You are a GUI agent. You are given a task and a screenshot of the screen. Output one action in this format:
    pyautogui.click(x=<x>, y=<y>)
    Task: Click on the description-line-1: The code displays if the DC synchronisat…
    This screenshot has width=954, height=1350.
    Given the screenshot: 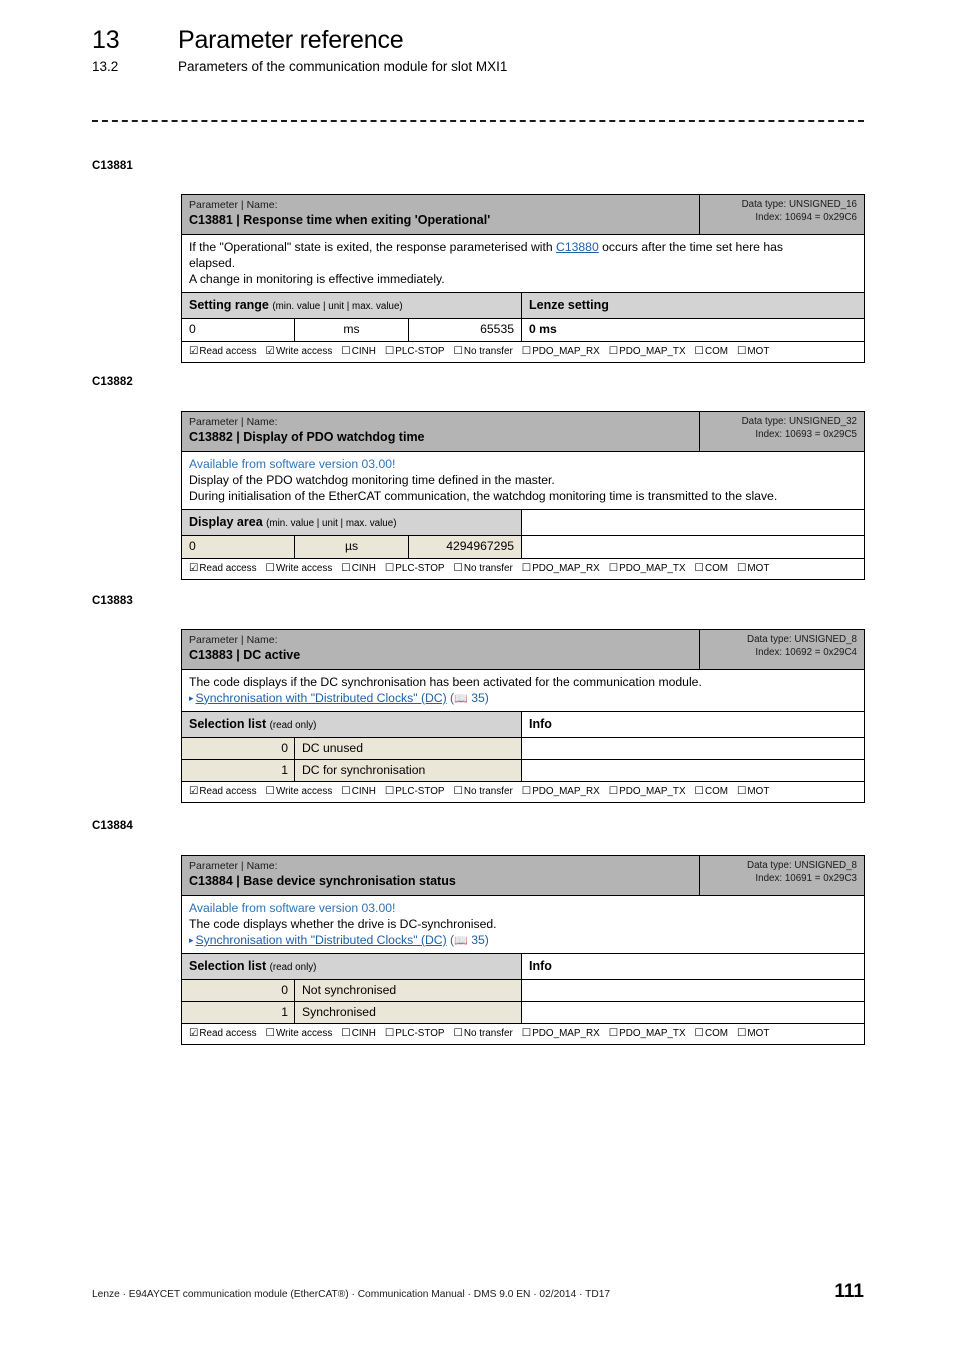 What is the action you would take?
    pyautogui.click(x=445, y=681)
    